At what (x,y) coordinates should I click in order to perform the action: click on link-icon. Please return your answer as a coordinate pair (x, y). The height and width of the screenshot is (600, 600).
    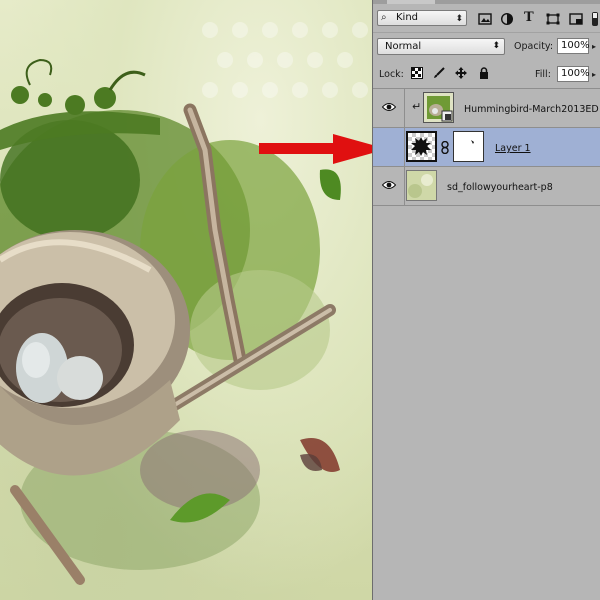
    Looking at the image, I should click on (445, 147).